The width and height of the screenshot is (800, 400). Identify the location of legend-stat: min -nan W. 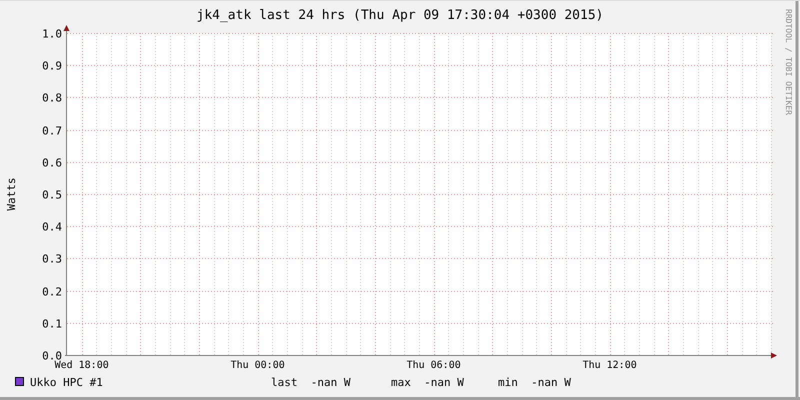
(534, 382).